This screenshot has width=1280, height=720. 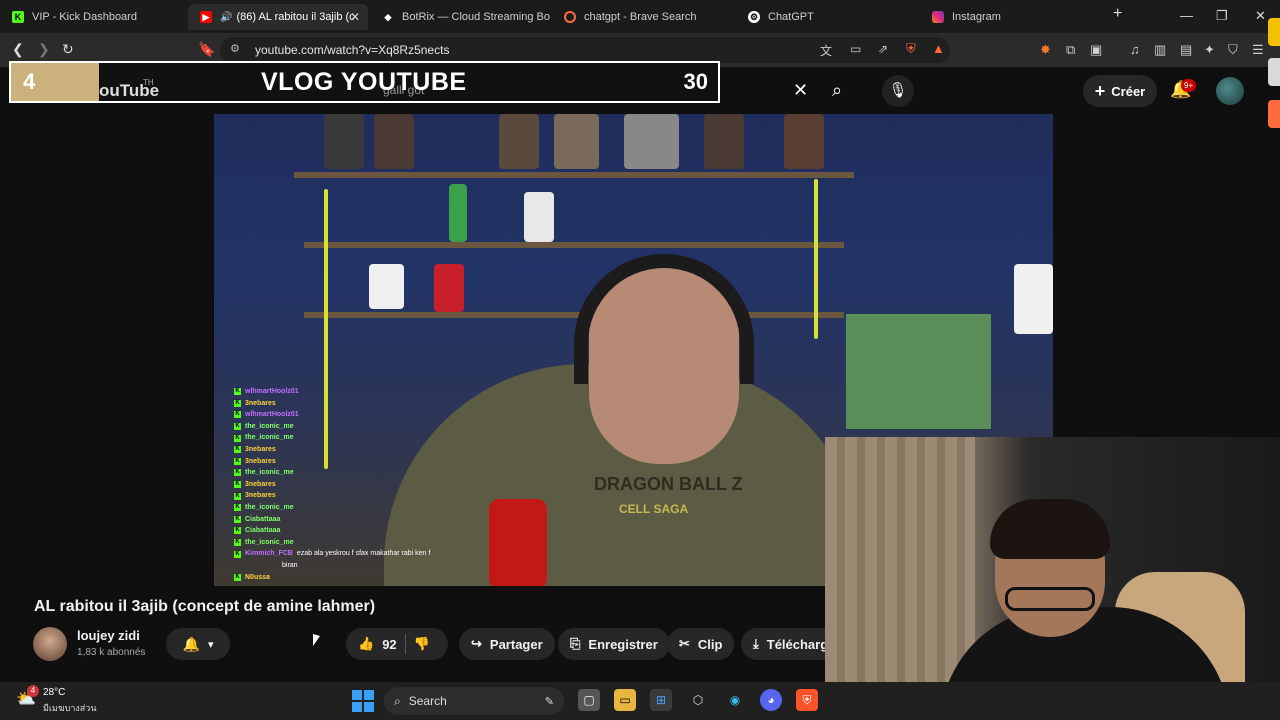 I want to click on tab-label: VIP - Kick Dashboard, so click(x=84, y=17).